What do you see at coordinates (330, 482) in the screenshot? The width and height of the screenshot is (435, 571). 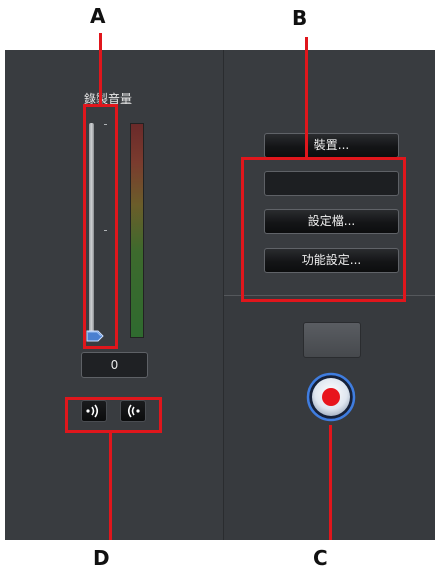 I see `callout-line-c` at bounding box center [330, 482].